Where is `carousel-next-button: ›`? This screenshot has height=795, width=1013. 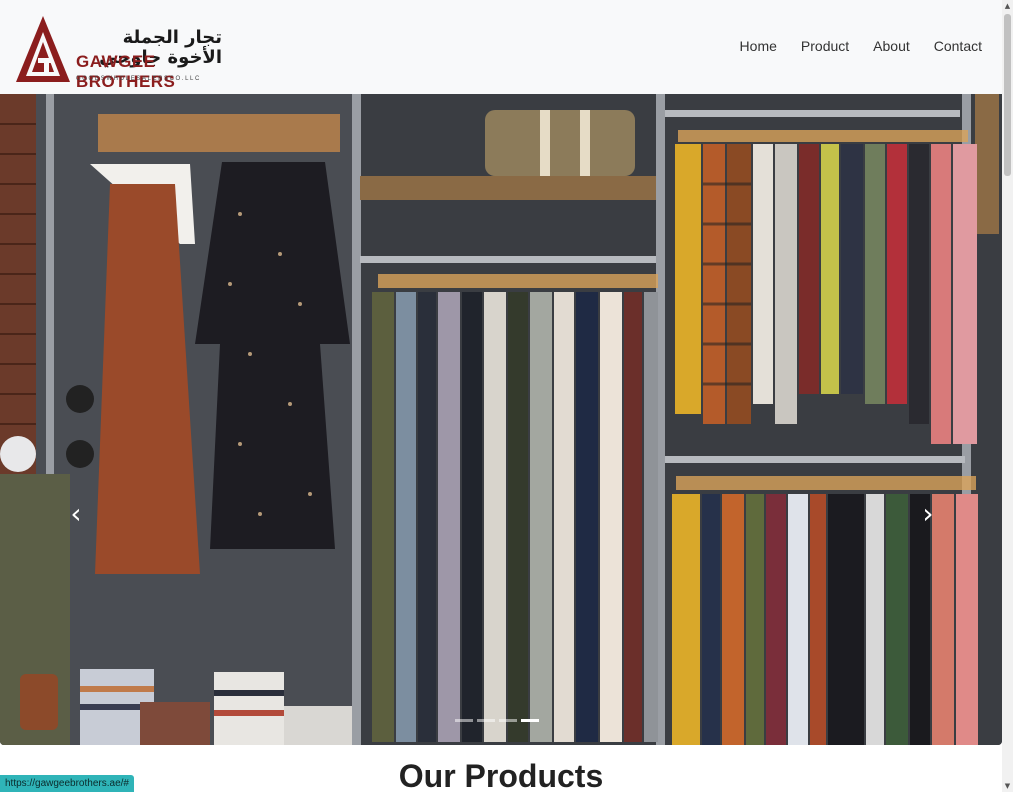
carousel-next-button: › is located at coordinates (928, 514).